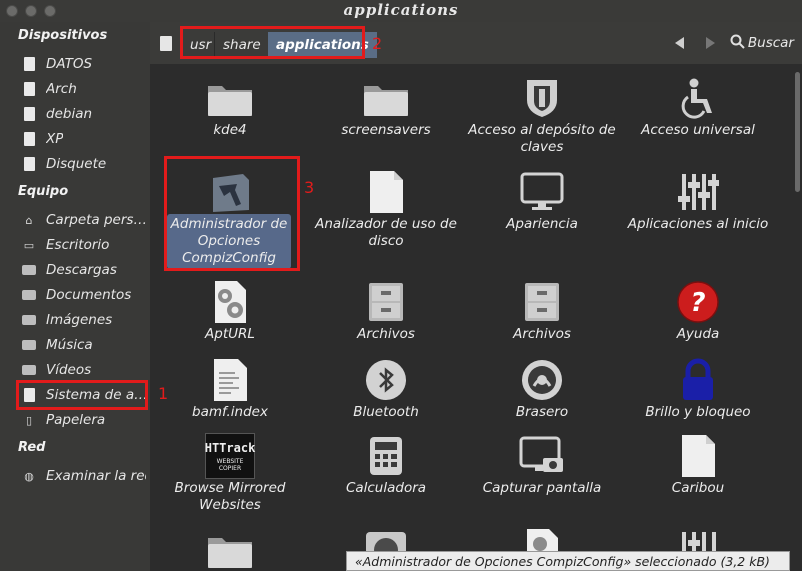  I want to click on forward-arrow-icon, so click(710, 43).